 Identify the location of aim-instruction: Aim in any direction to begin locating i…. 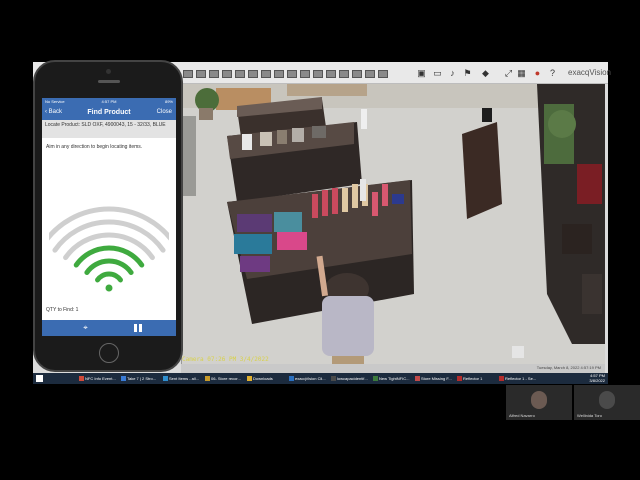
(94, 147).